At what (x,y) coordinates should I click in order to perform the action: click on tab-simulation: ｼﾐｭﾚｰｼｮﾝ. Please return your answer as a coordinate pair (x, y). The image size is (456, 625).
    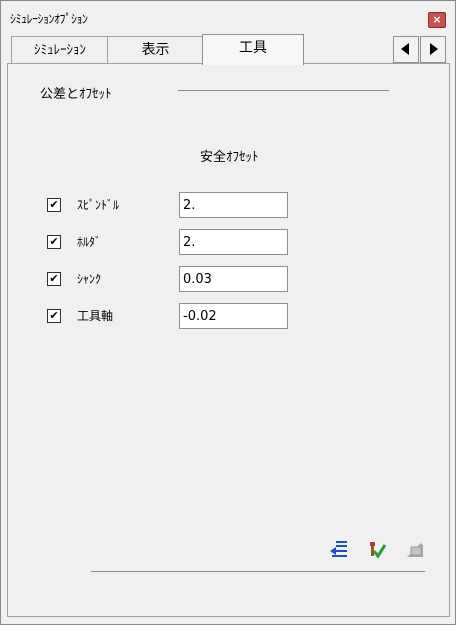
    Looking at the image, I should click on (60, 50).